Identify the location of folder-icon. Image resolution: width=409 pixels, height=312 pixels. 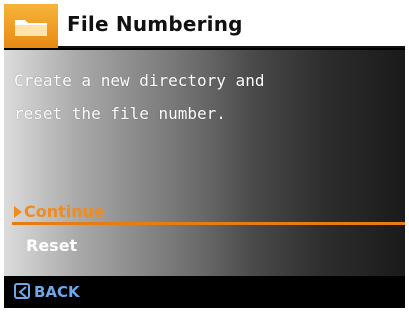
(31, 26).